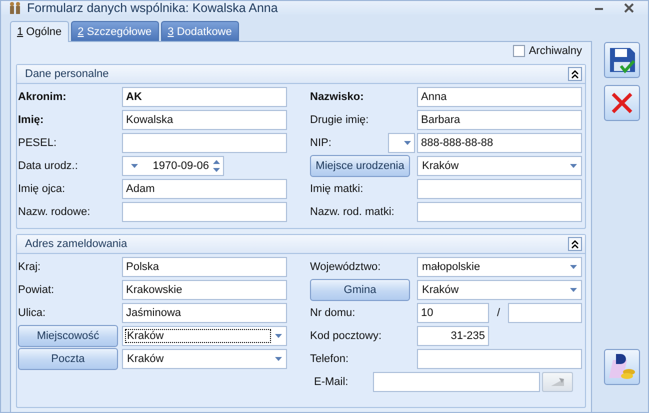  I want to click on field-label: Imię ojca:, so click(42, 189).